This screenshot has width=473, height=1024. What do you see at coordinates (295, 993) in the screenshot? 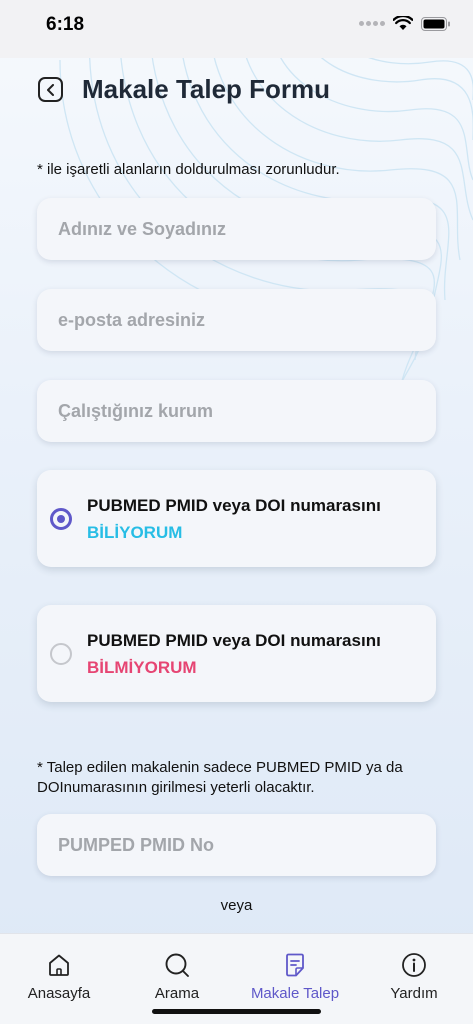
I see `tab-label: Makale Talep` at bounding box center [295, 993].